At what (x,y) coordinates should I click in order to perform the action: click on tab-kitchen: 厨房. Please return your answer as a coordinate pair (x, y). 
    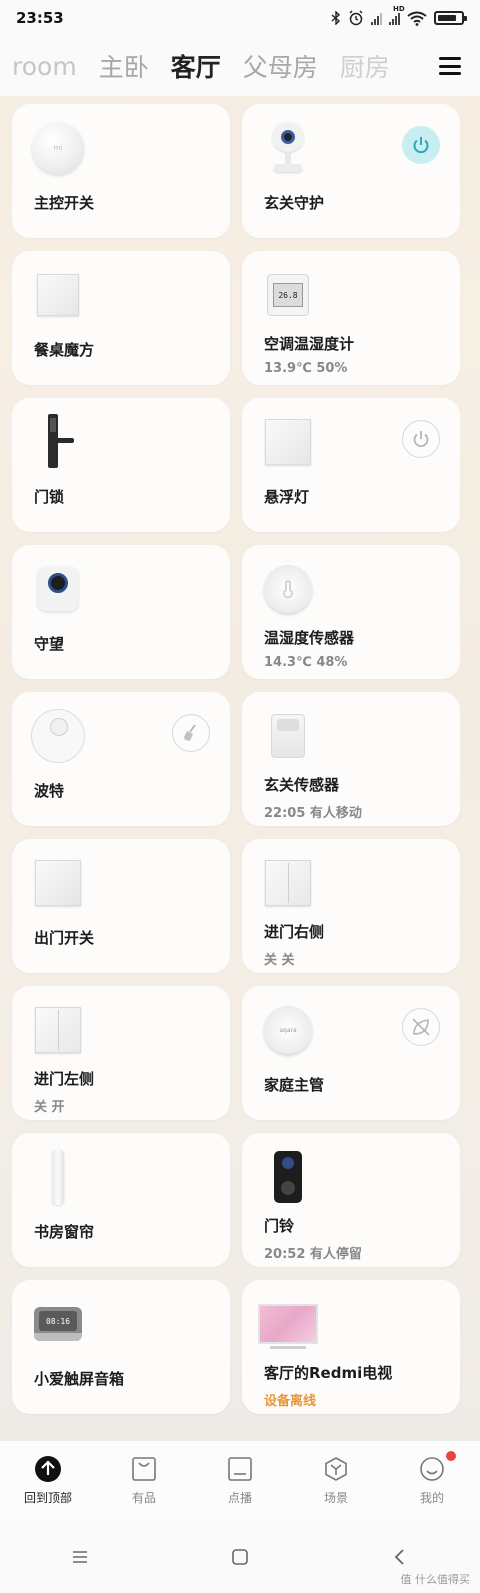
    Looking at the image, I should click on (365, 66).